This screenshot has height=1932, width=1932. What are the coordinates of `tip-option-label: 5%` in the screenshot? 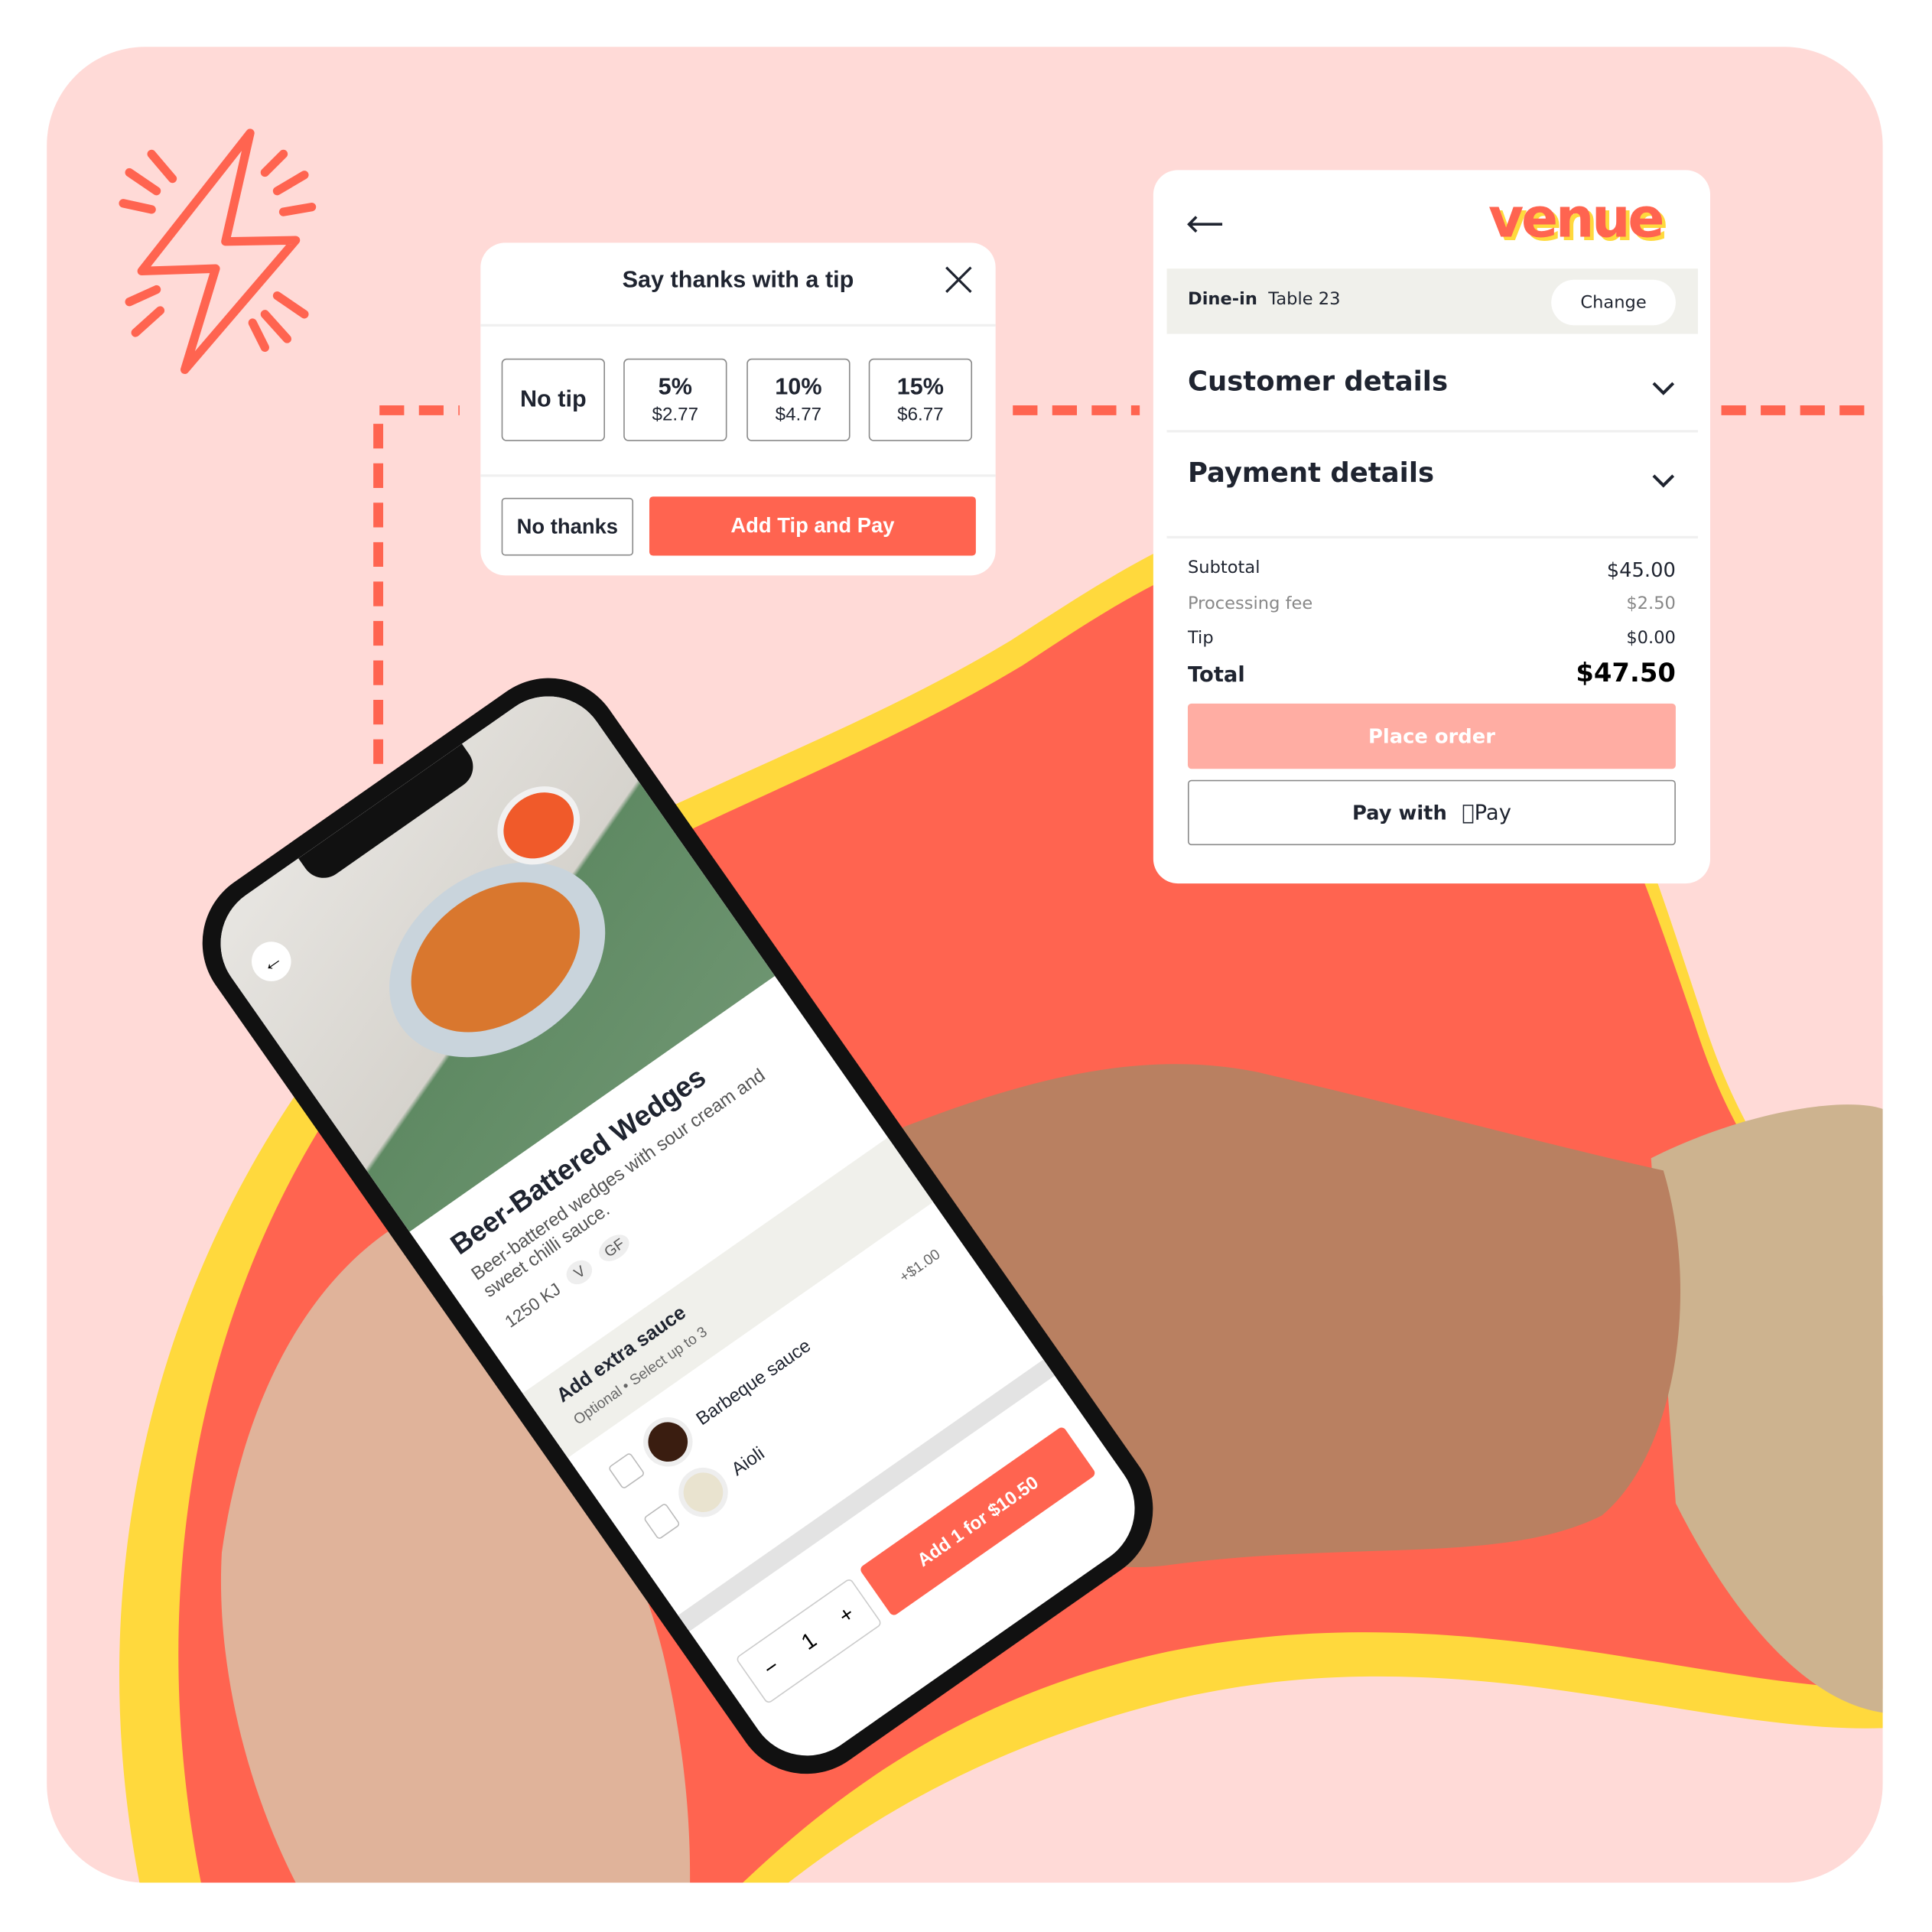 It's located at (675, 387).